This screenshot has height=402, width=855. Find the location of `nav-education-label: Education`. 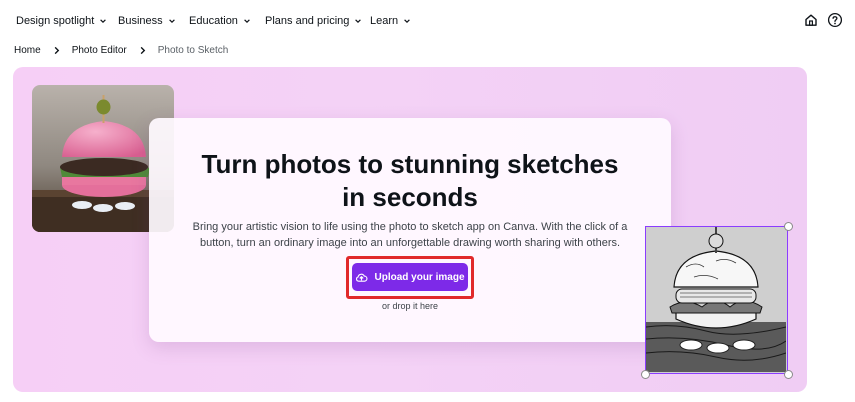

nav-education-label: Education is located at coordinates (213, 21).